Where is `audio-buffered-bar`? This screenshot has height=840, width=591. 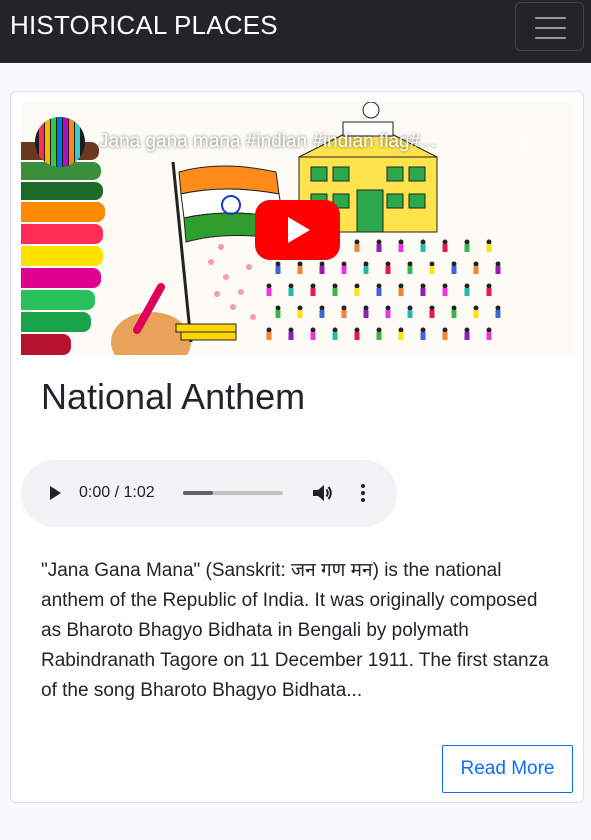 audio-buffered-bar is located at coordinates (198, 493).